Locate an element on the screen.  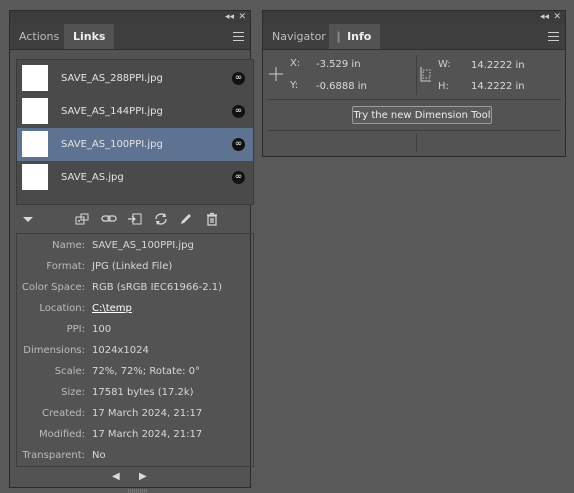
info-label: Name: is located at coordinates (68, 245).